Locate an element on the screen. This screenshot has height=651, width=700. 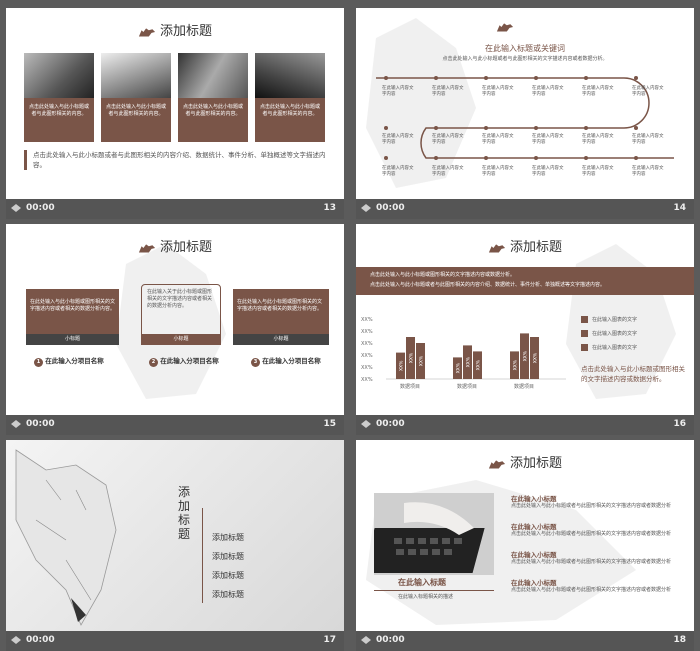
banner-line-1: 点击此处输入与此小标题或图形相关的文字描述内容或数据分析。 is located at coordinates (443, 275).